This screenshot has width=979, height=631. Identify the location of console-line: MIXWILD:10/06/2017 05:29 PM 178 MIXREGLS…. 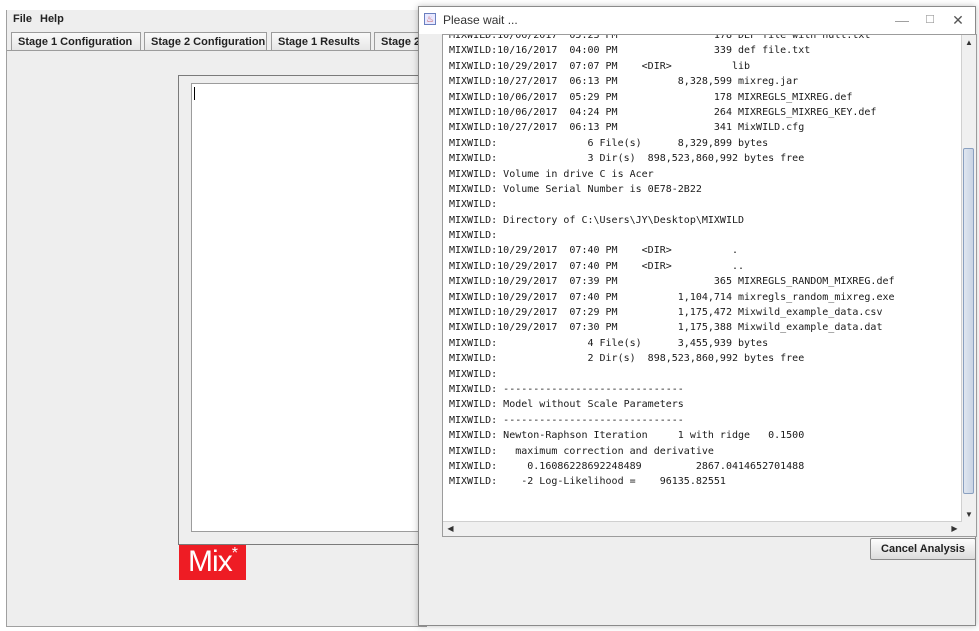
(651, 97).